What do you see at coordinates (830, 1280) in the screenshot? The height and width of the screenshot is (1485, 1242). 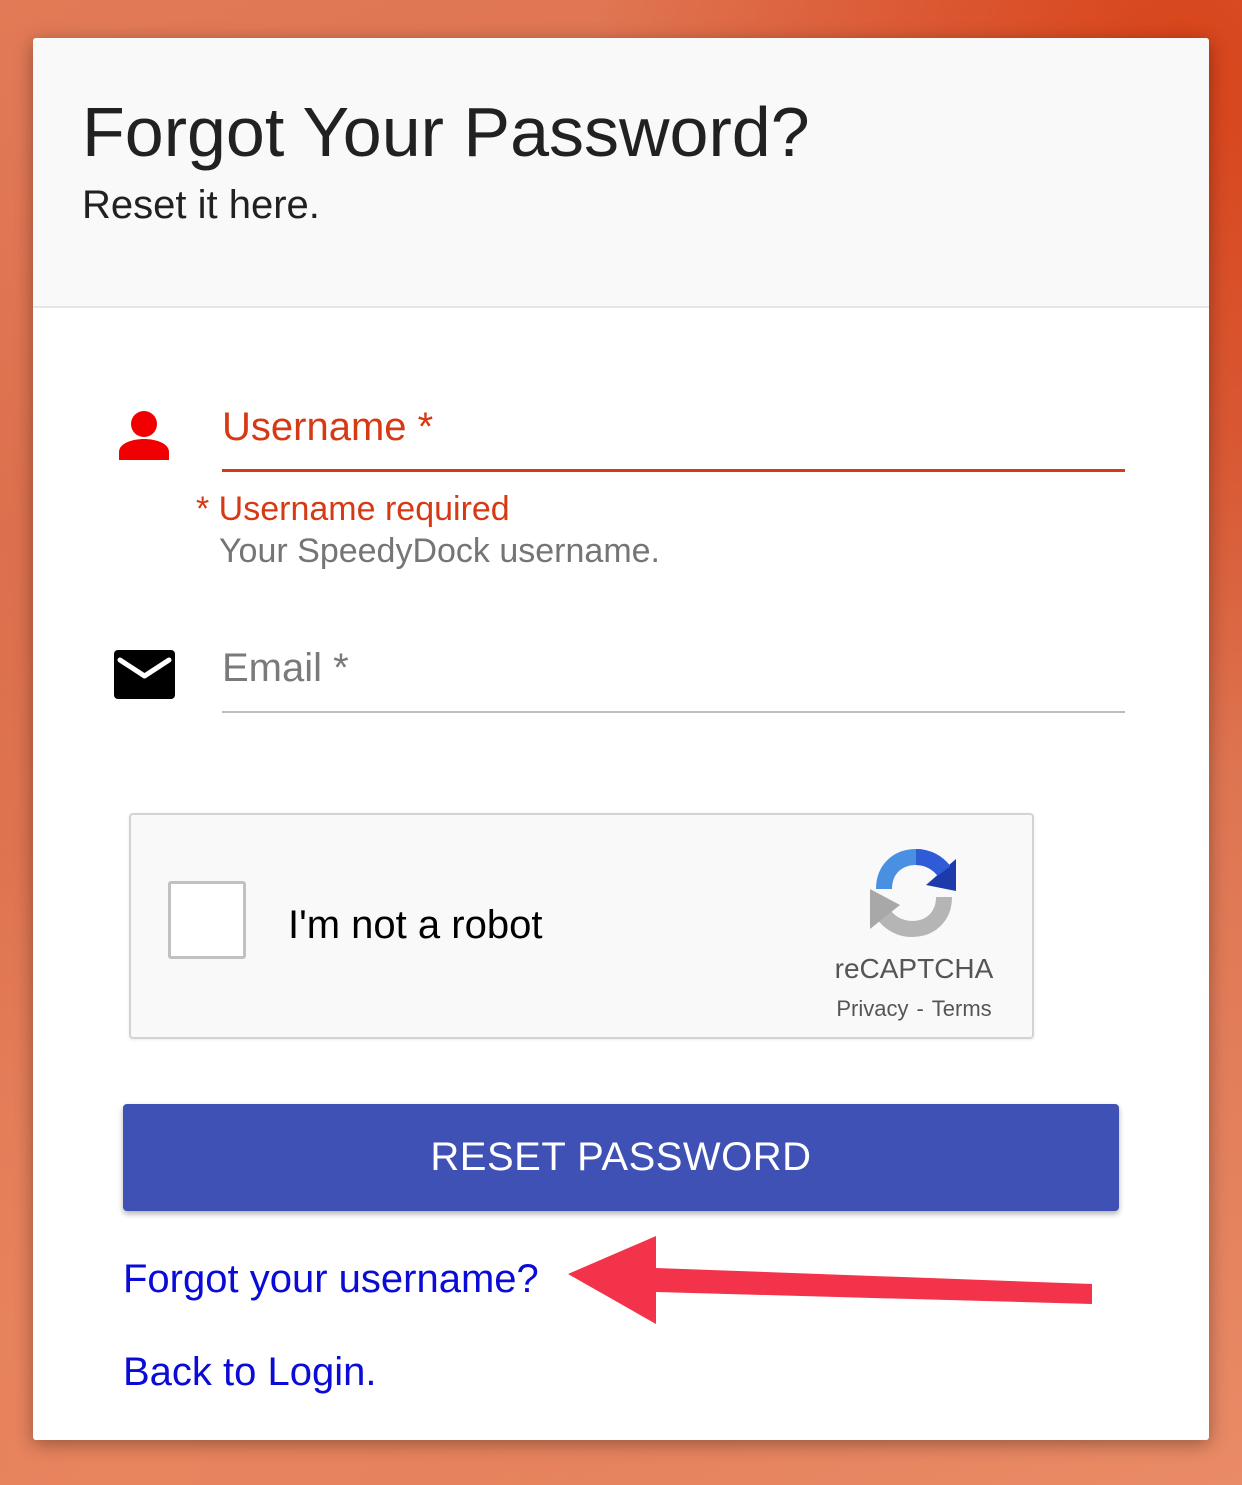 I see `annotation-arrow-icon` at bounding box center [830, 1280].